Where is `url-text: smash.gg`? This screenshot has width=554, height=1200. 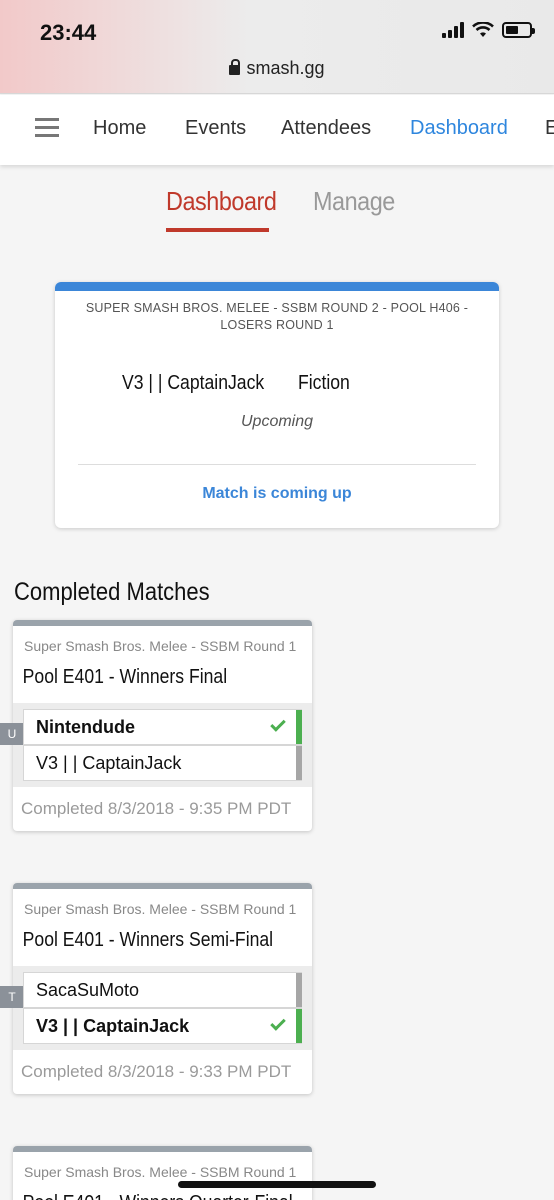 url-text: smash.gg is located at coordinates (285, 68).